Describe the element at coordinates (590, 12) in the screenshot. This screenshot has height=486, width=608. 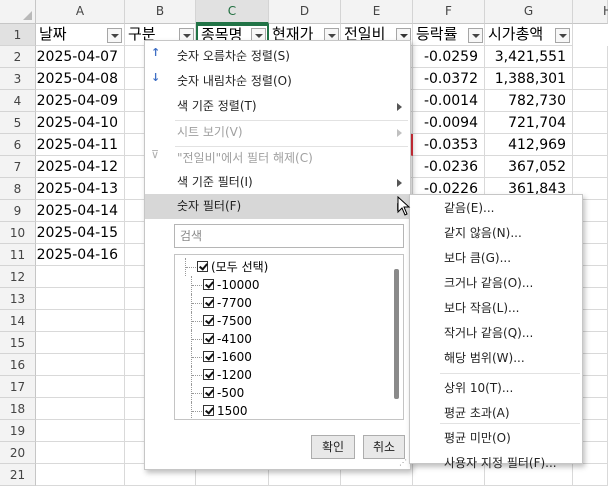
I see `column-header-h: H` at that location.